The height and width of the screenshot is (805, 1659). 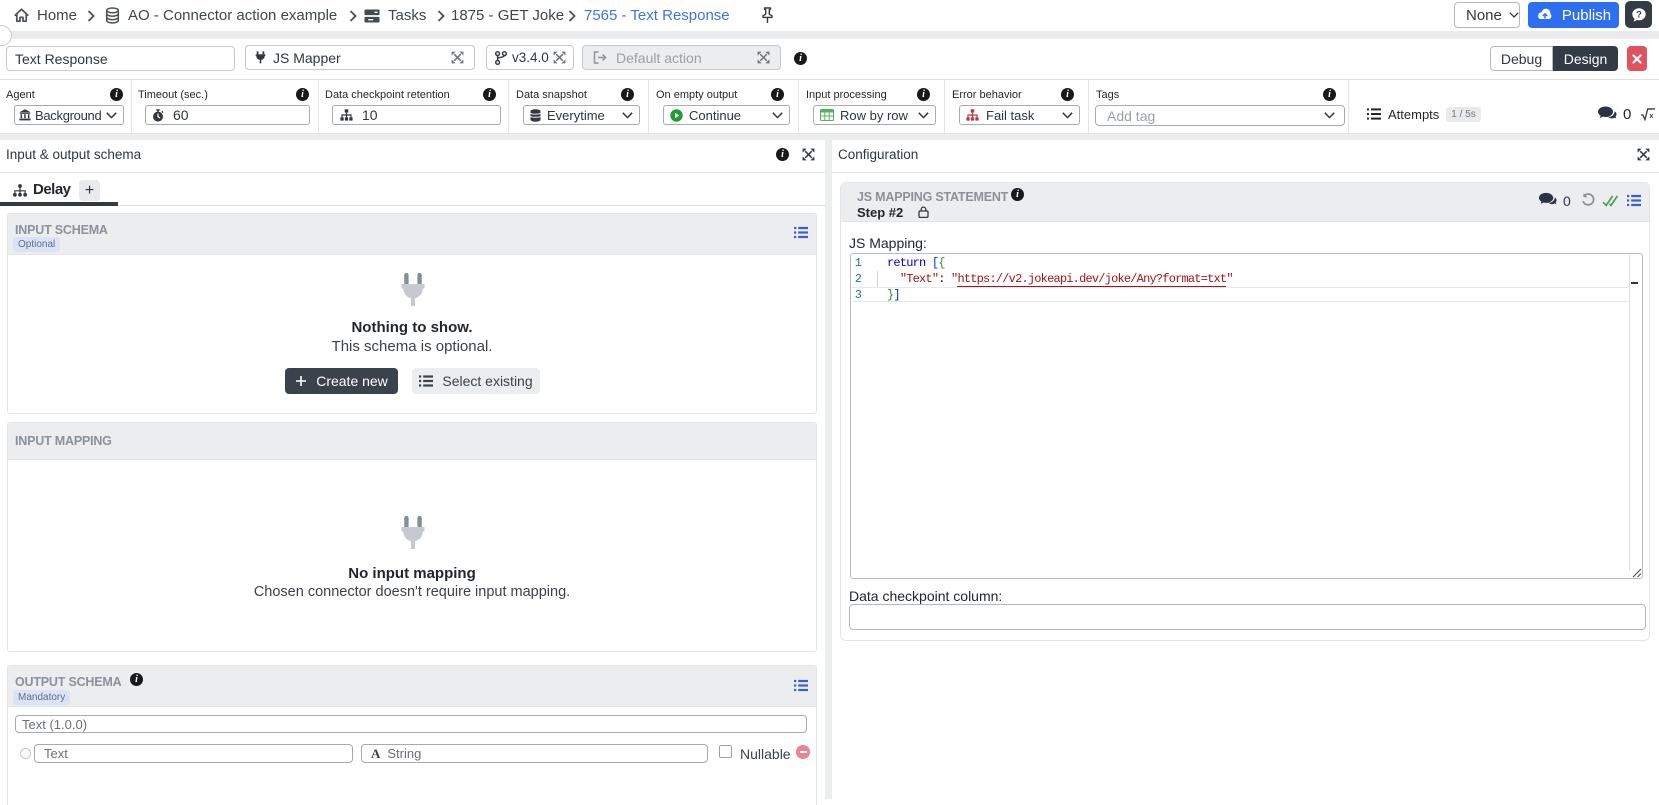 What do you see at coordinates (1652, 115) in the screenshot?
I see `svg-text: x` at bounding box center [1652, 115].